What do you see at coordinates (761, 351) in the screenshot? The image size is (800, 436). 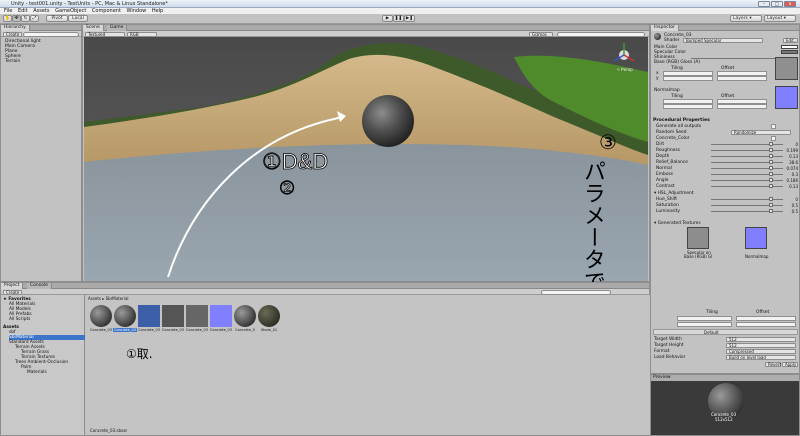 I see `format-dropdown: Compressed` at bounding box center [761, 351].